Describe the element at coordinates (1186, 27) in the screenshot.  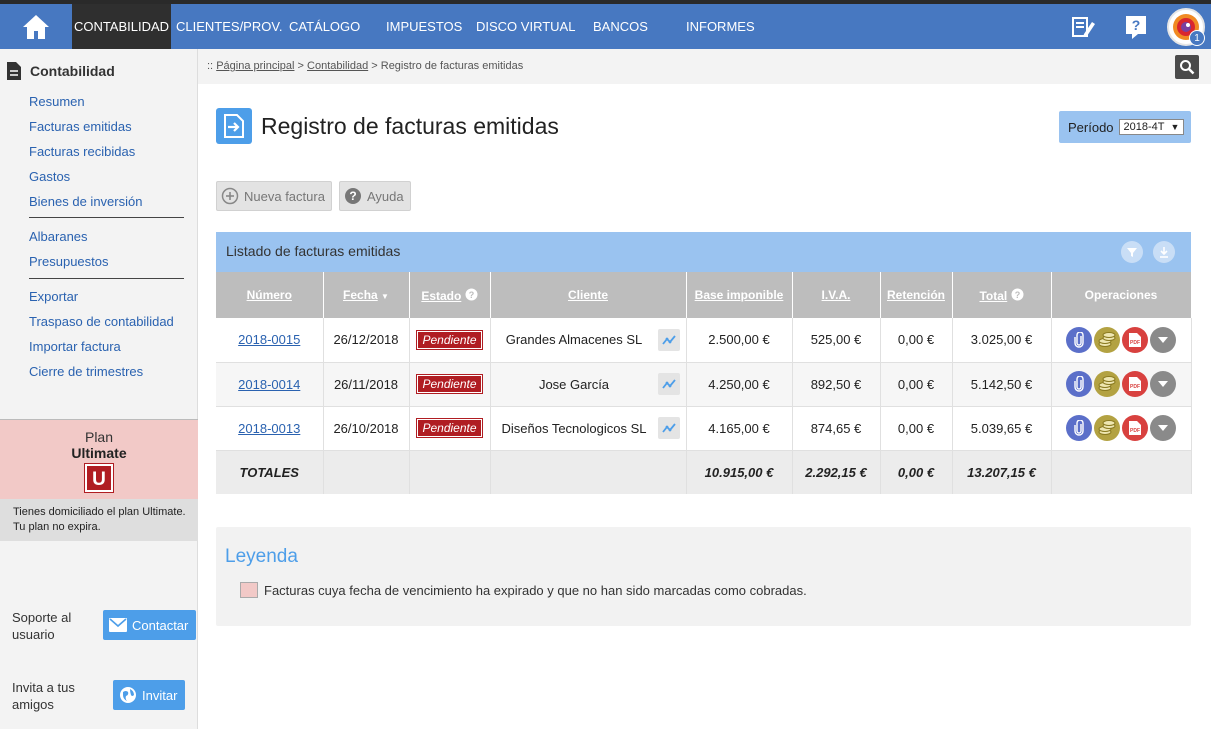
I see `user-avatar: 1` at that location.